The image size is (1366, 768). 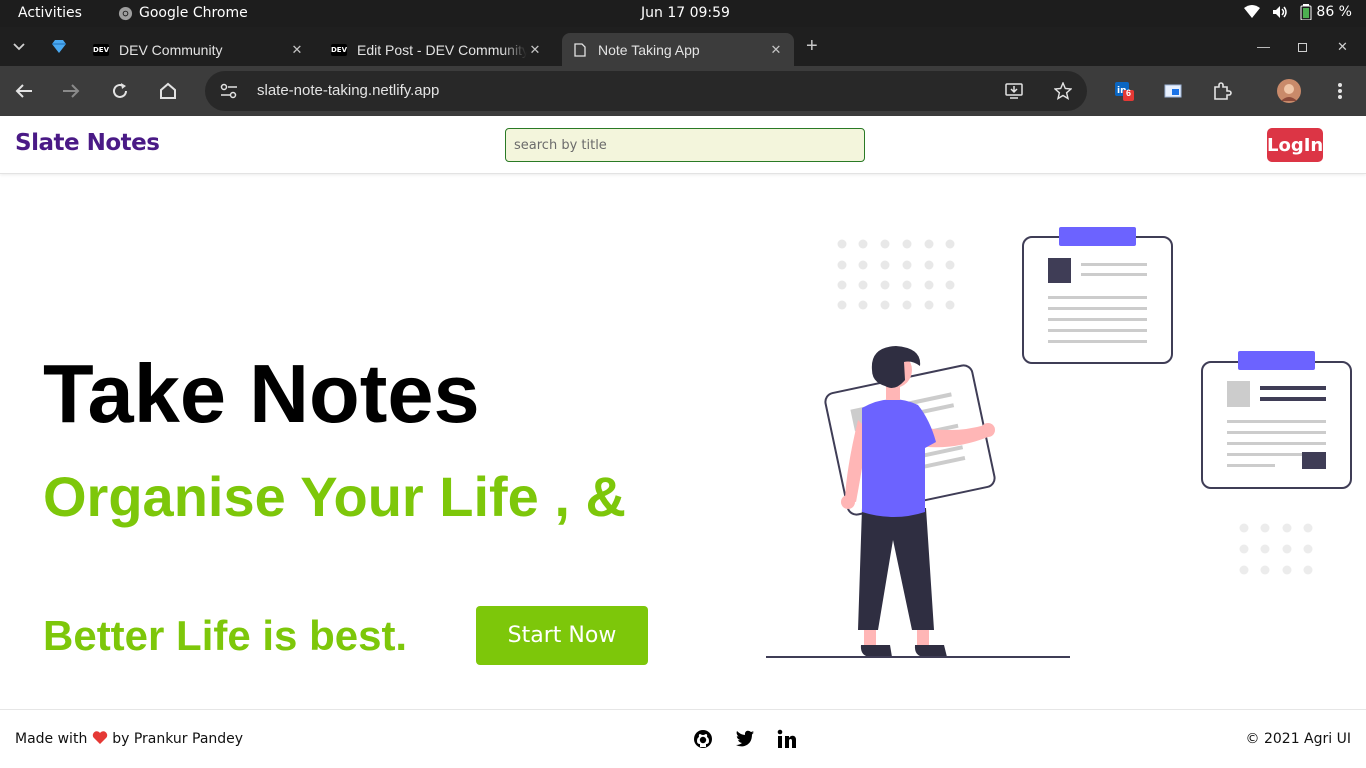 I want to click on pinned-tab-gem-icon, so click(x=59, y=46).